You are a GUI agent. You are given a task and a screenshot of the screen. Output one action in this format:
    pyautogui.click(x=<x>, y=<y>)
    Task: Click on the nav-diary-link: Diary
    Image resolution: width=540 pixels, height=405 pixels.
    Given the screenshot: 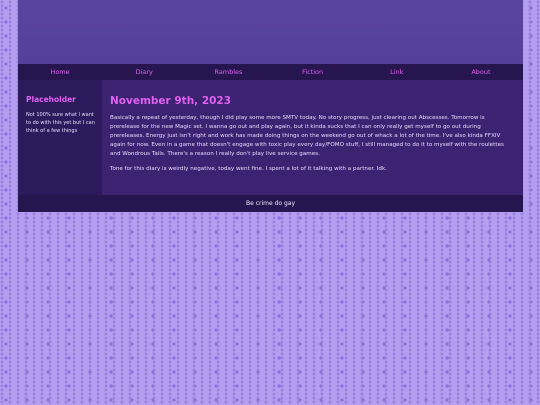 What is the action you would take?
    pyautogui.click(x=144, y=72)
    